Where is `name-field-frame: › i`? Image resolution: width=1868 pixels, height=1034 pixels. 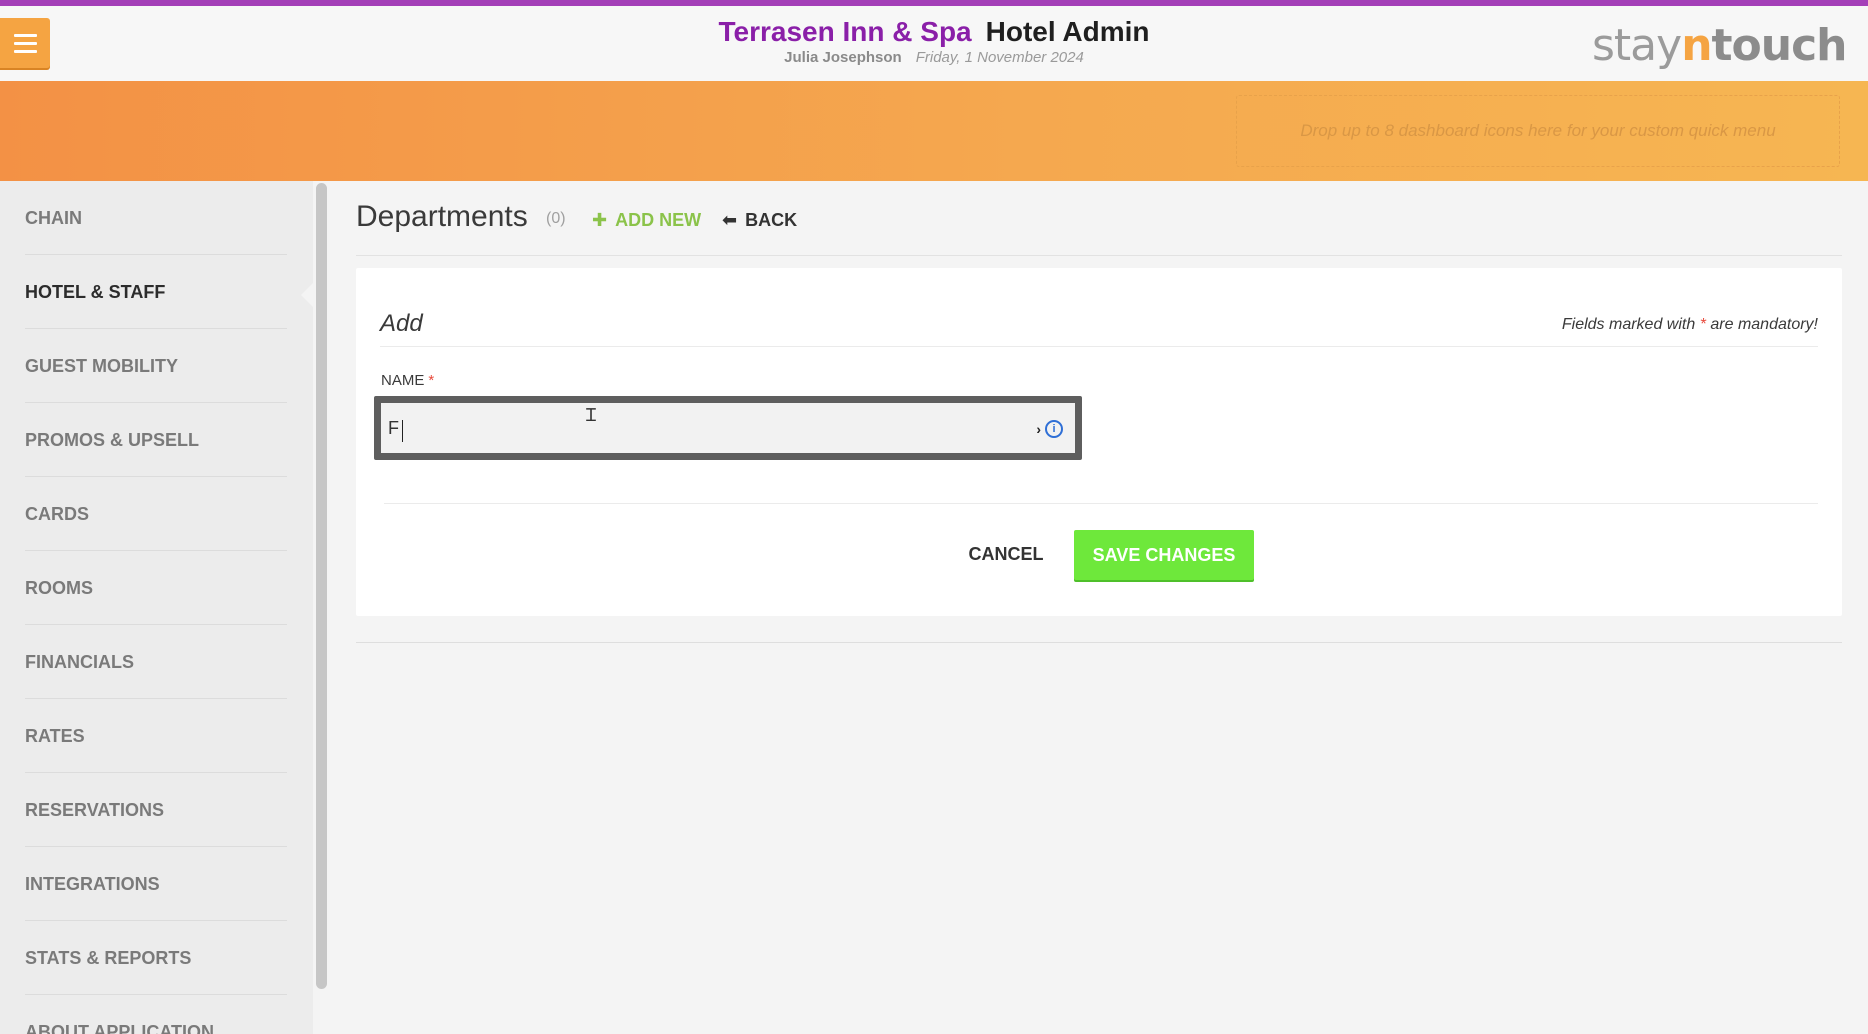 name-field-frame: › i is located at coordinates (728, 428).